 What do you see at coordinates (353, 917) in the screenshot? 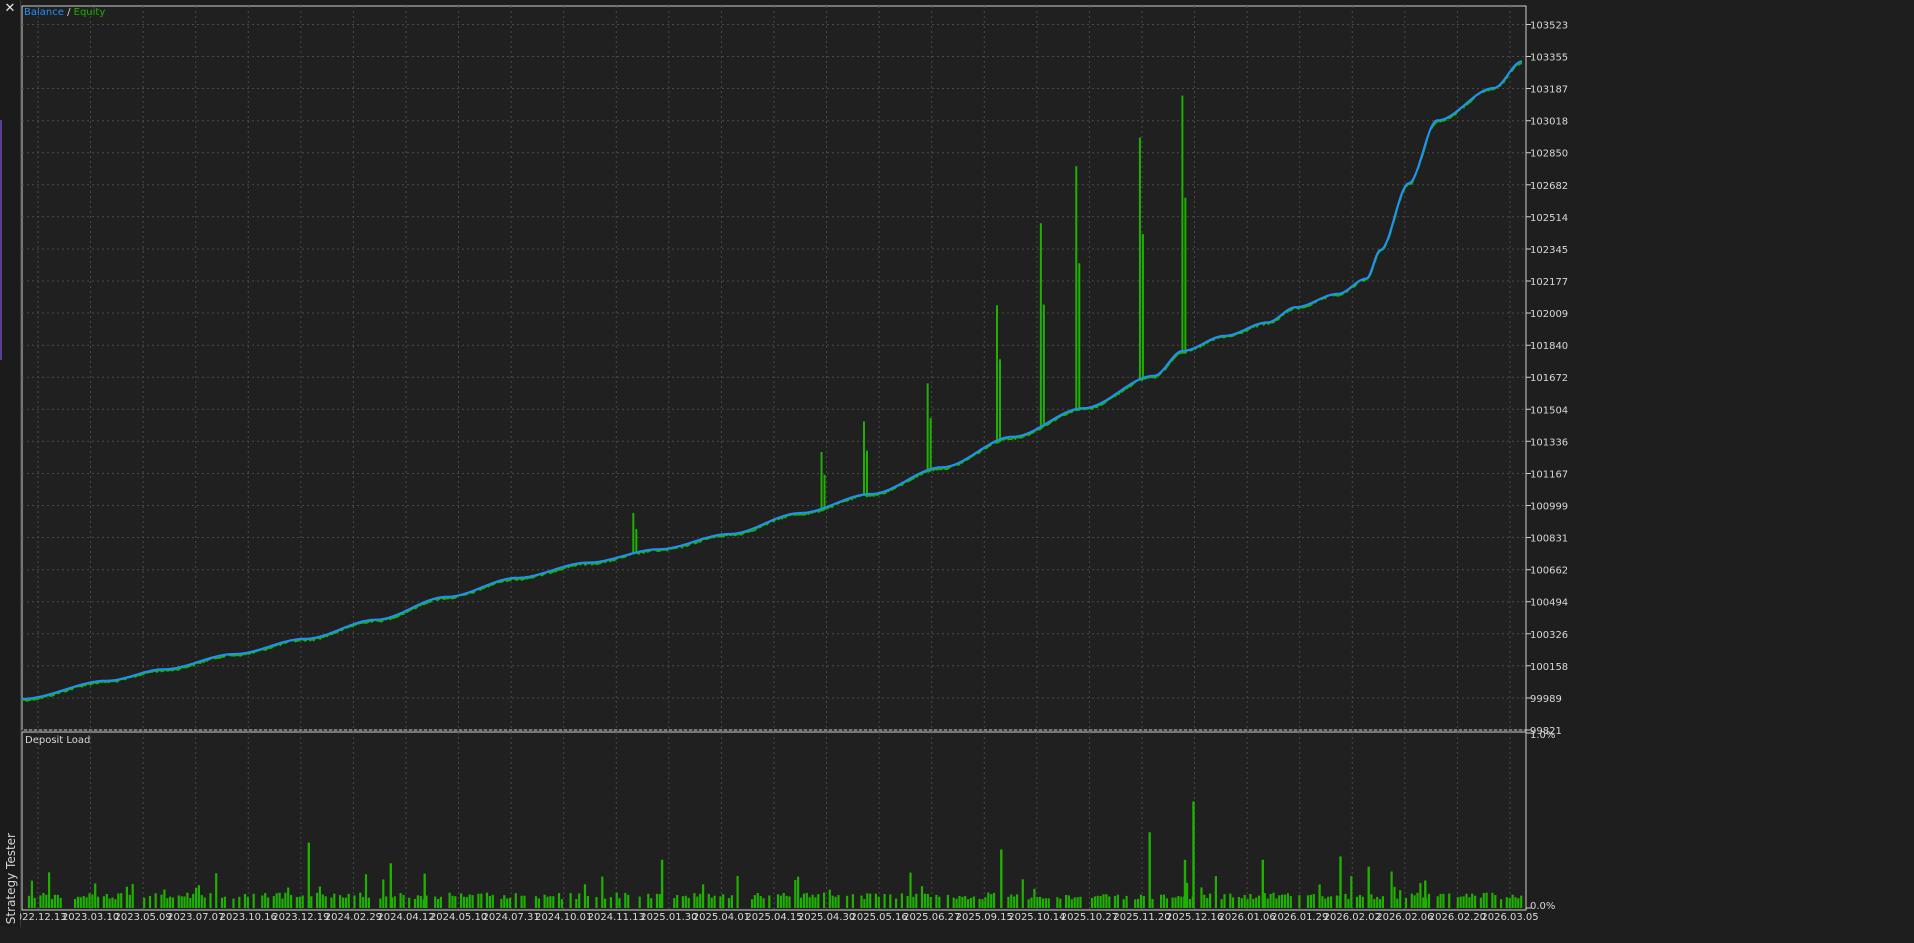
I see `x-tick-label: 2024.02.29` at bounding box center [353, 917].